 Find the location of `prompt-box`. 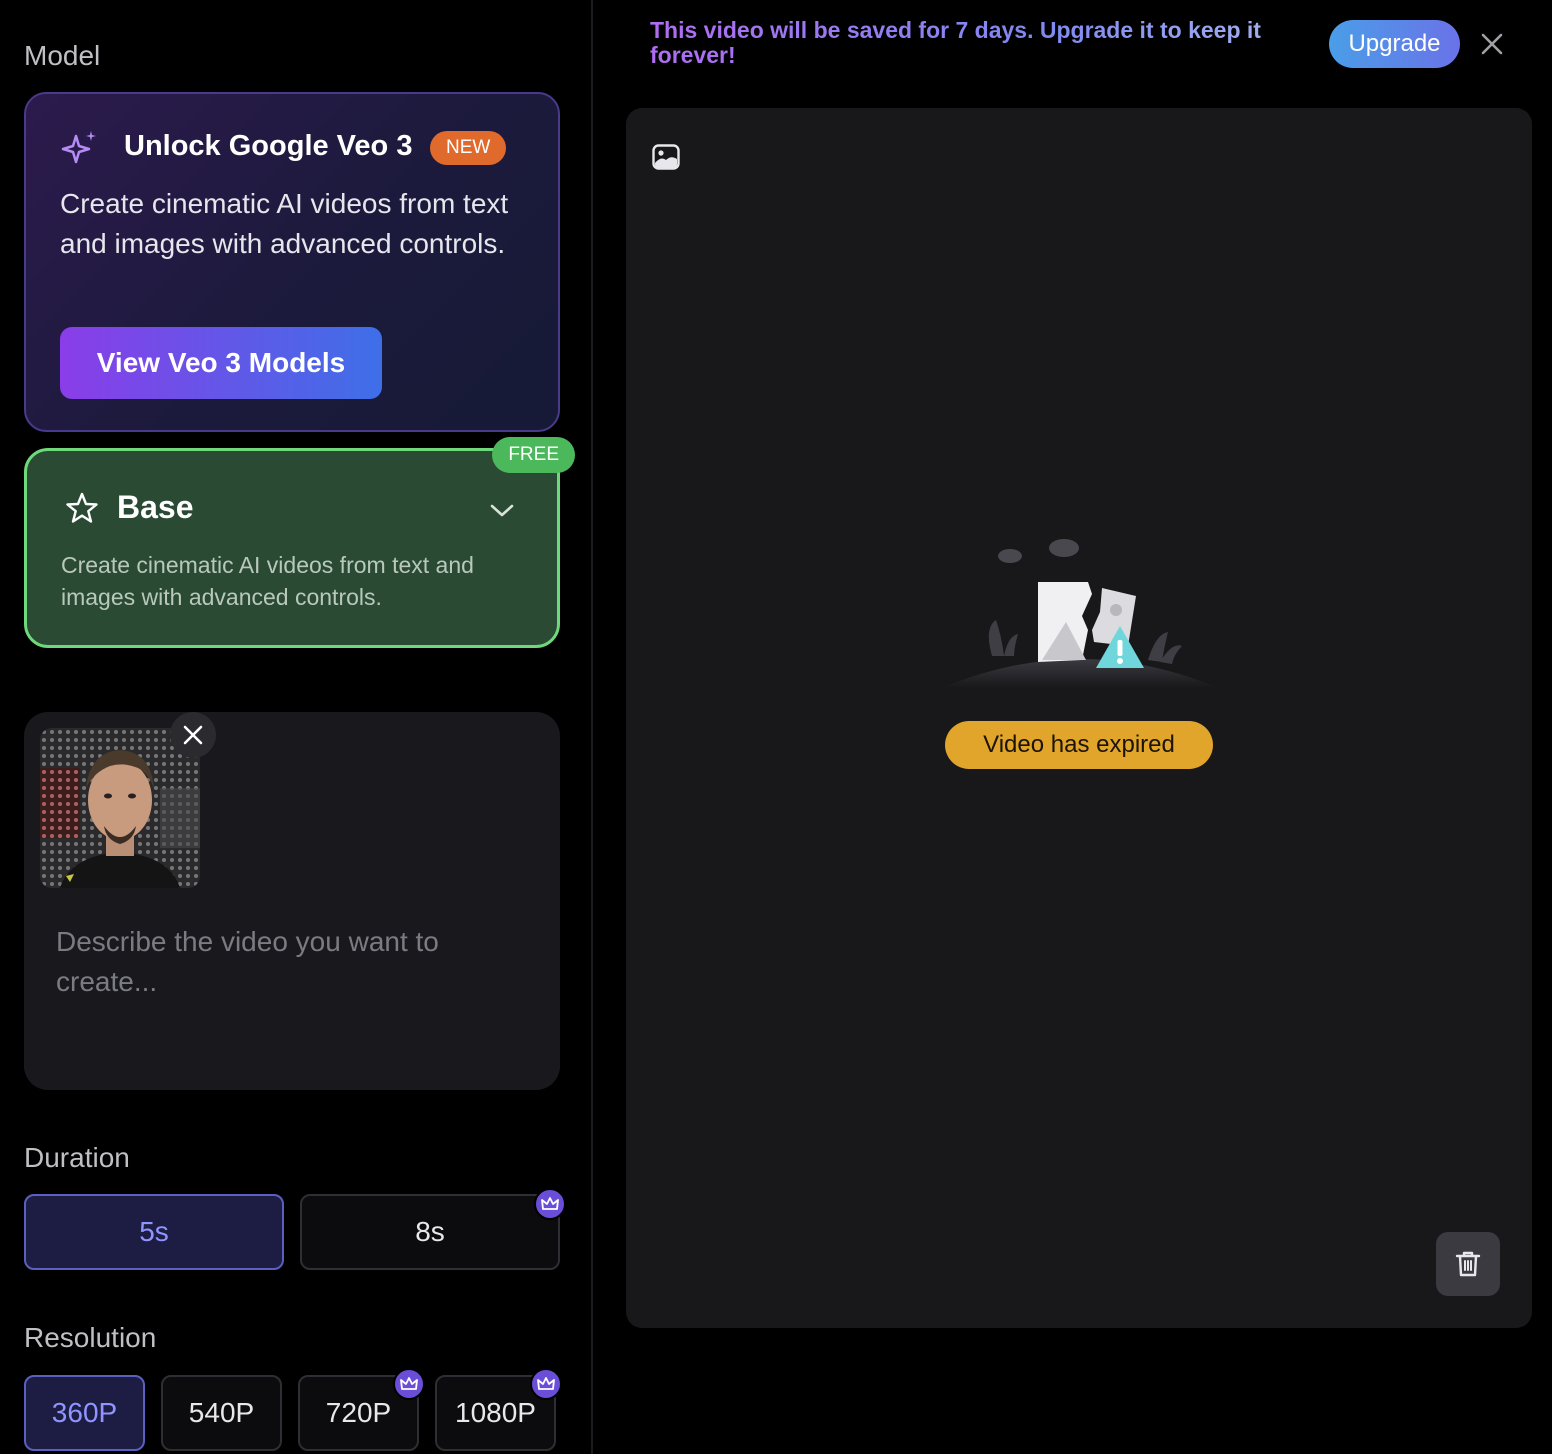

prompt-box is located at coordinates (292, 901).